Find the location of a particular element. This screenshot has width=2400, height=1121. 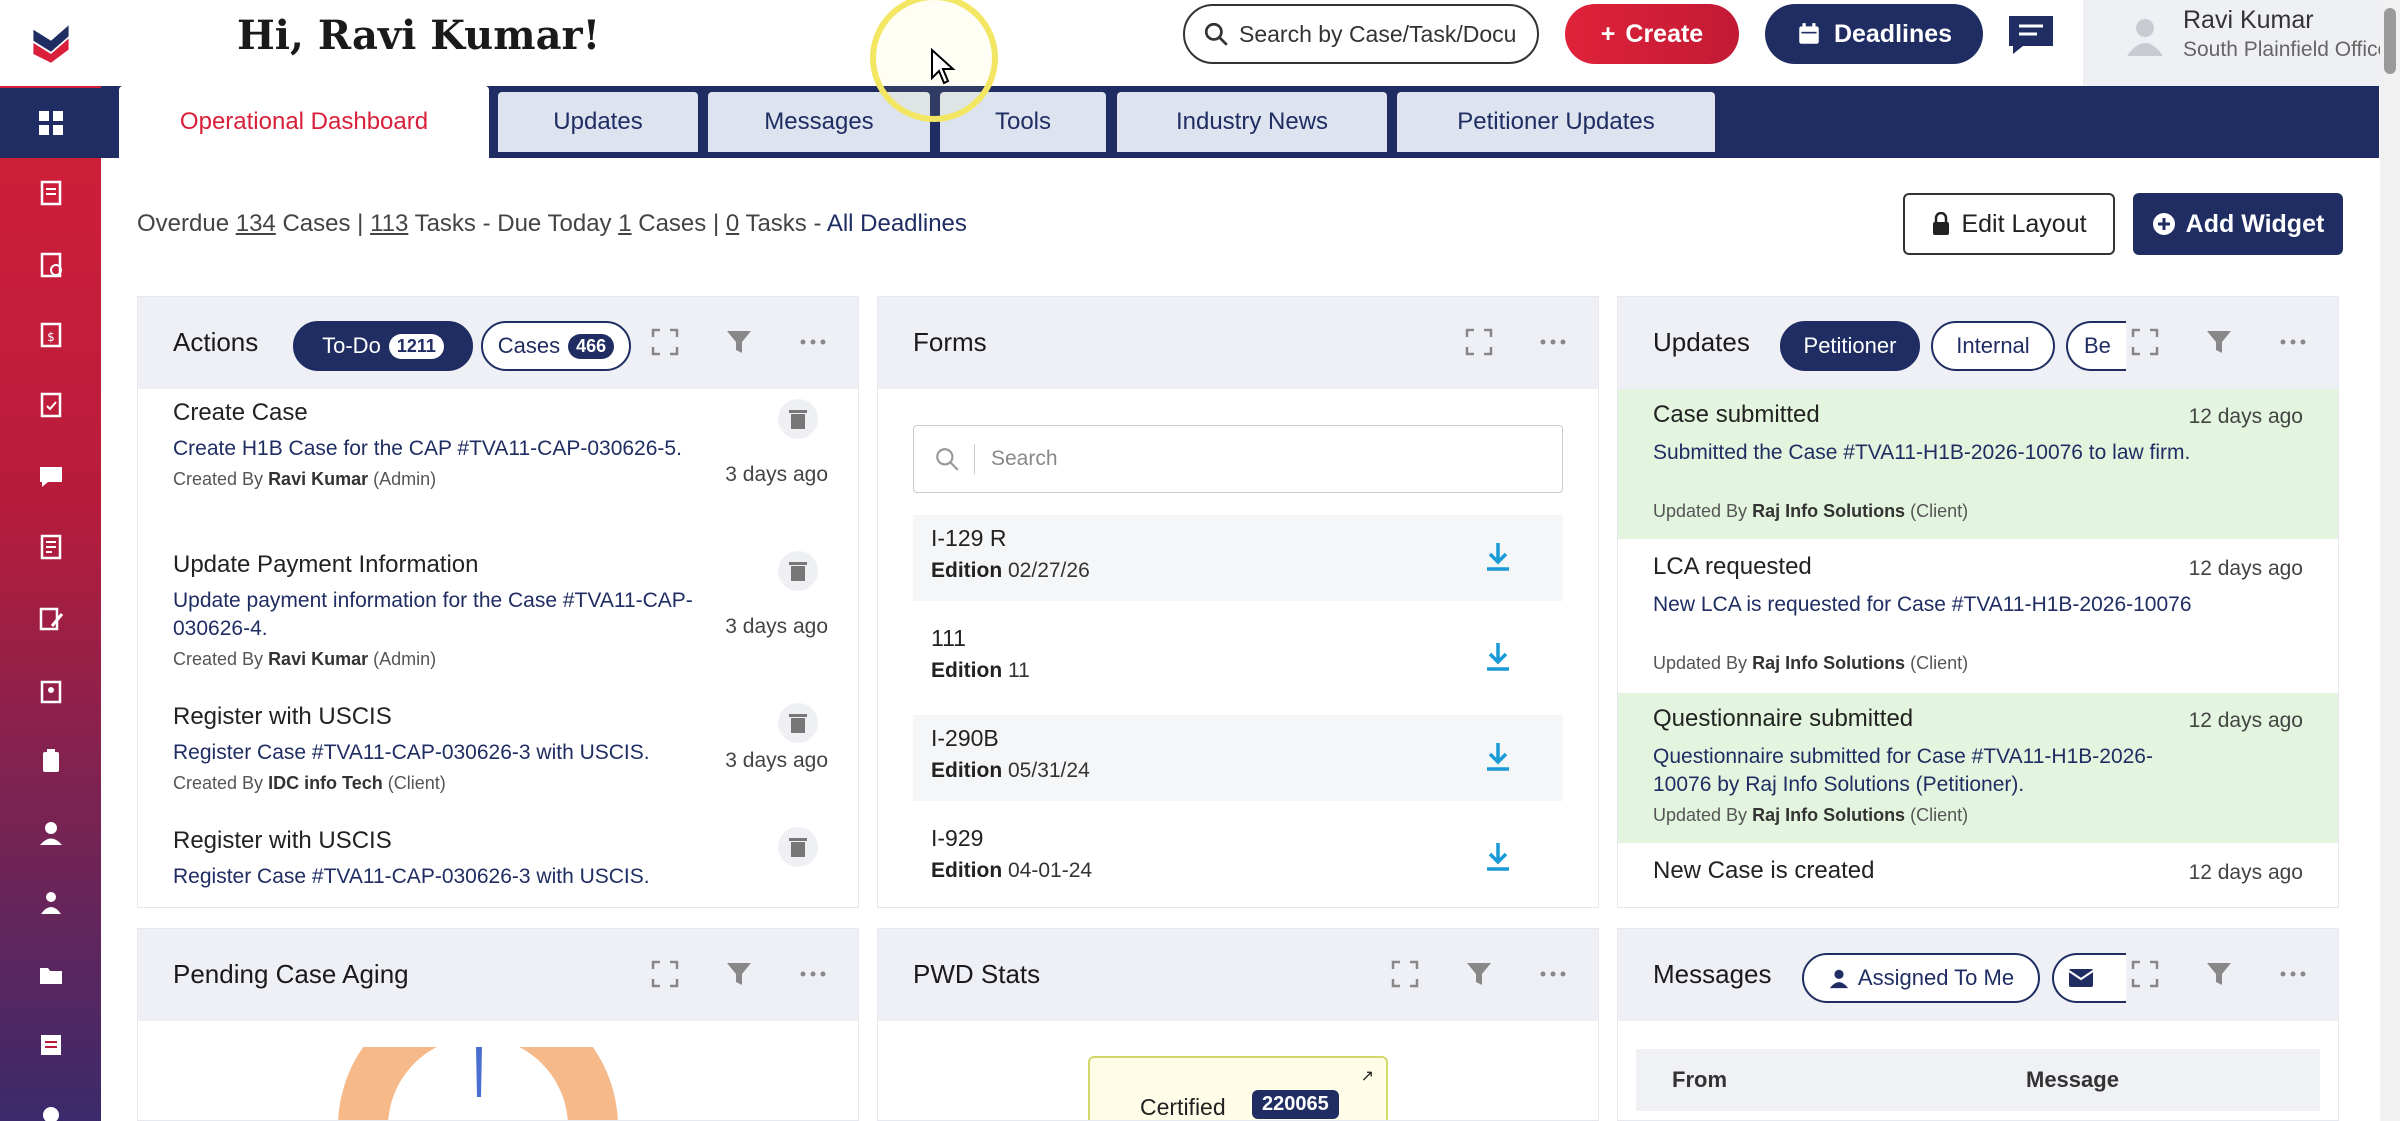

certified-stat-card: ↗ Certified 220065 is located at coordinates (1238, 1088).